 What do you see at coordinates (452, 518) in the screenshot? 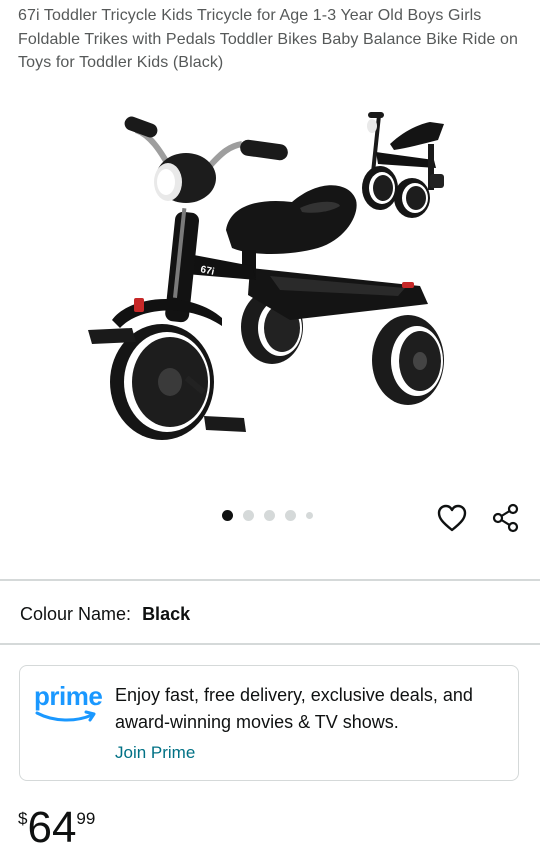
I see `heart-icon` at bounding box center [452, 518].